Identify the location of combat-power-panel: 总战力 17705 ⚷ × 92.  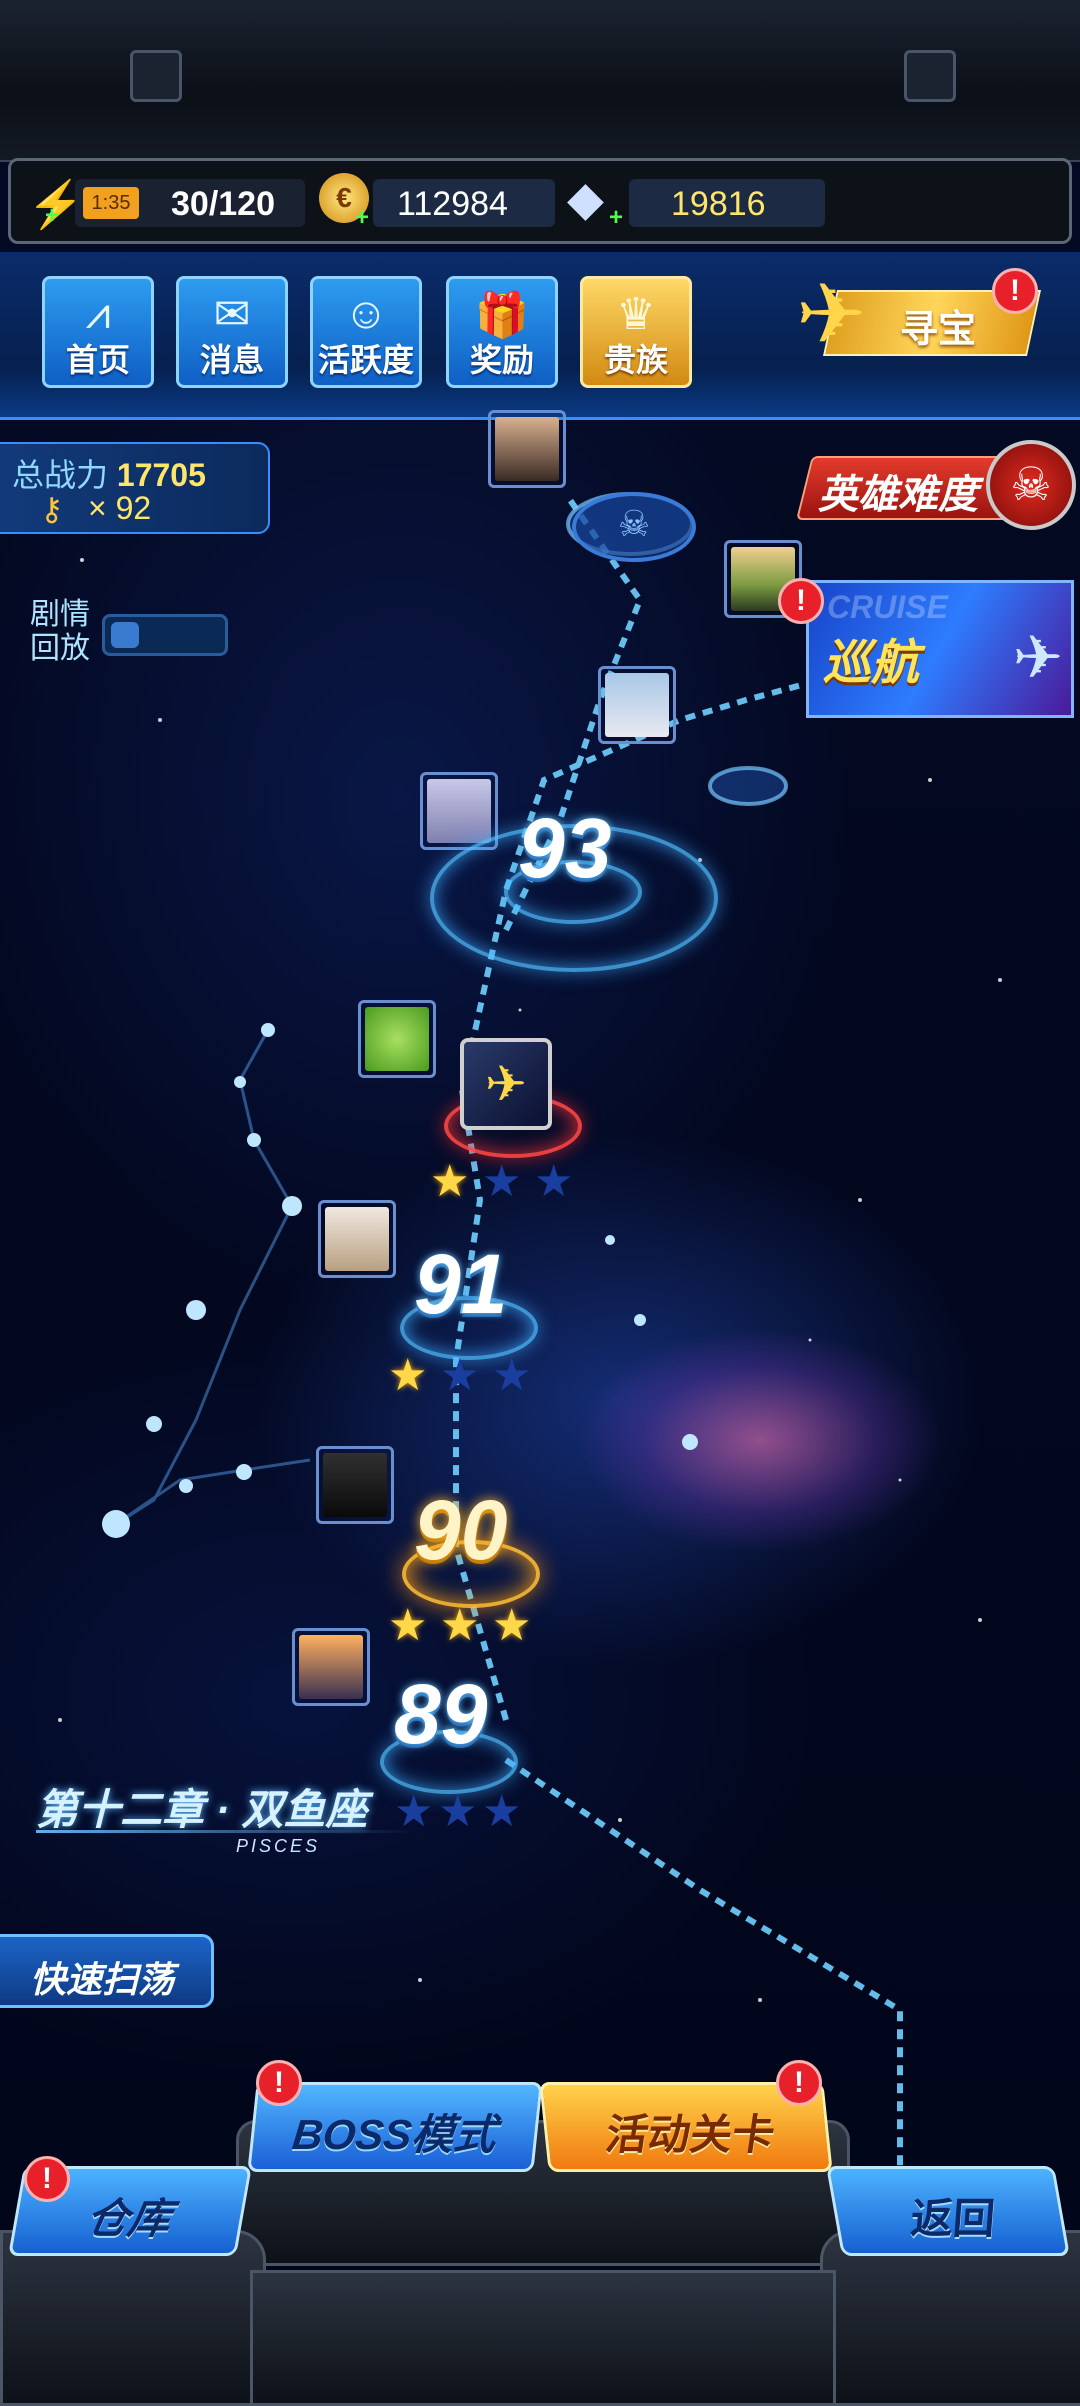
(135, 488).